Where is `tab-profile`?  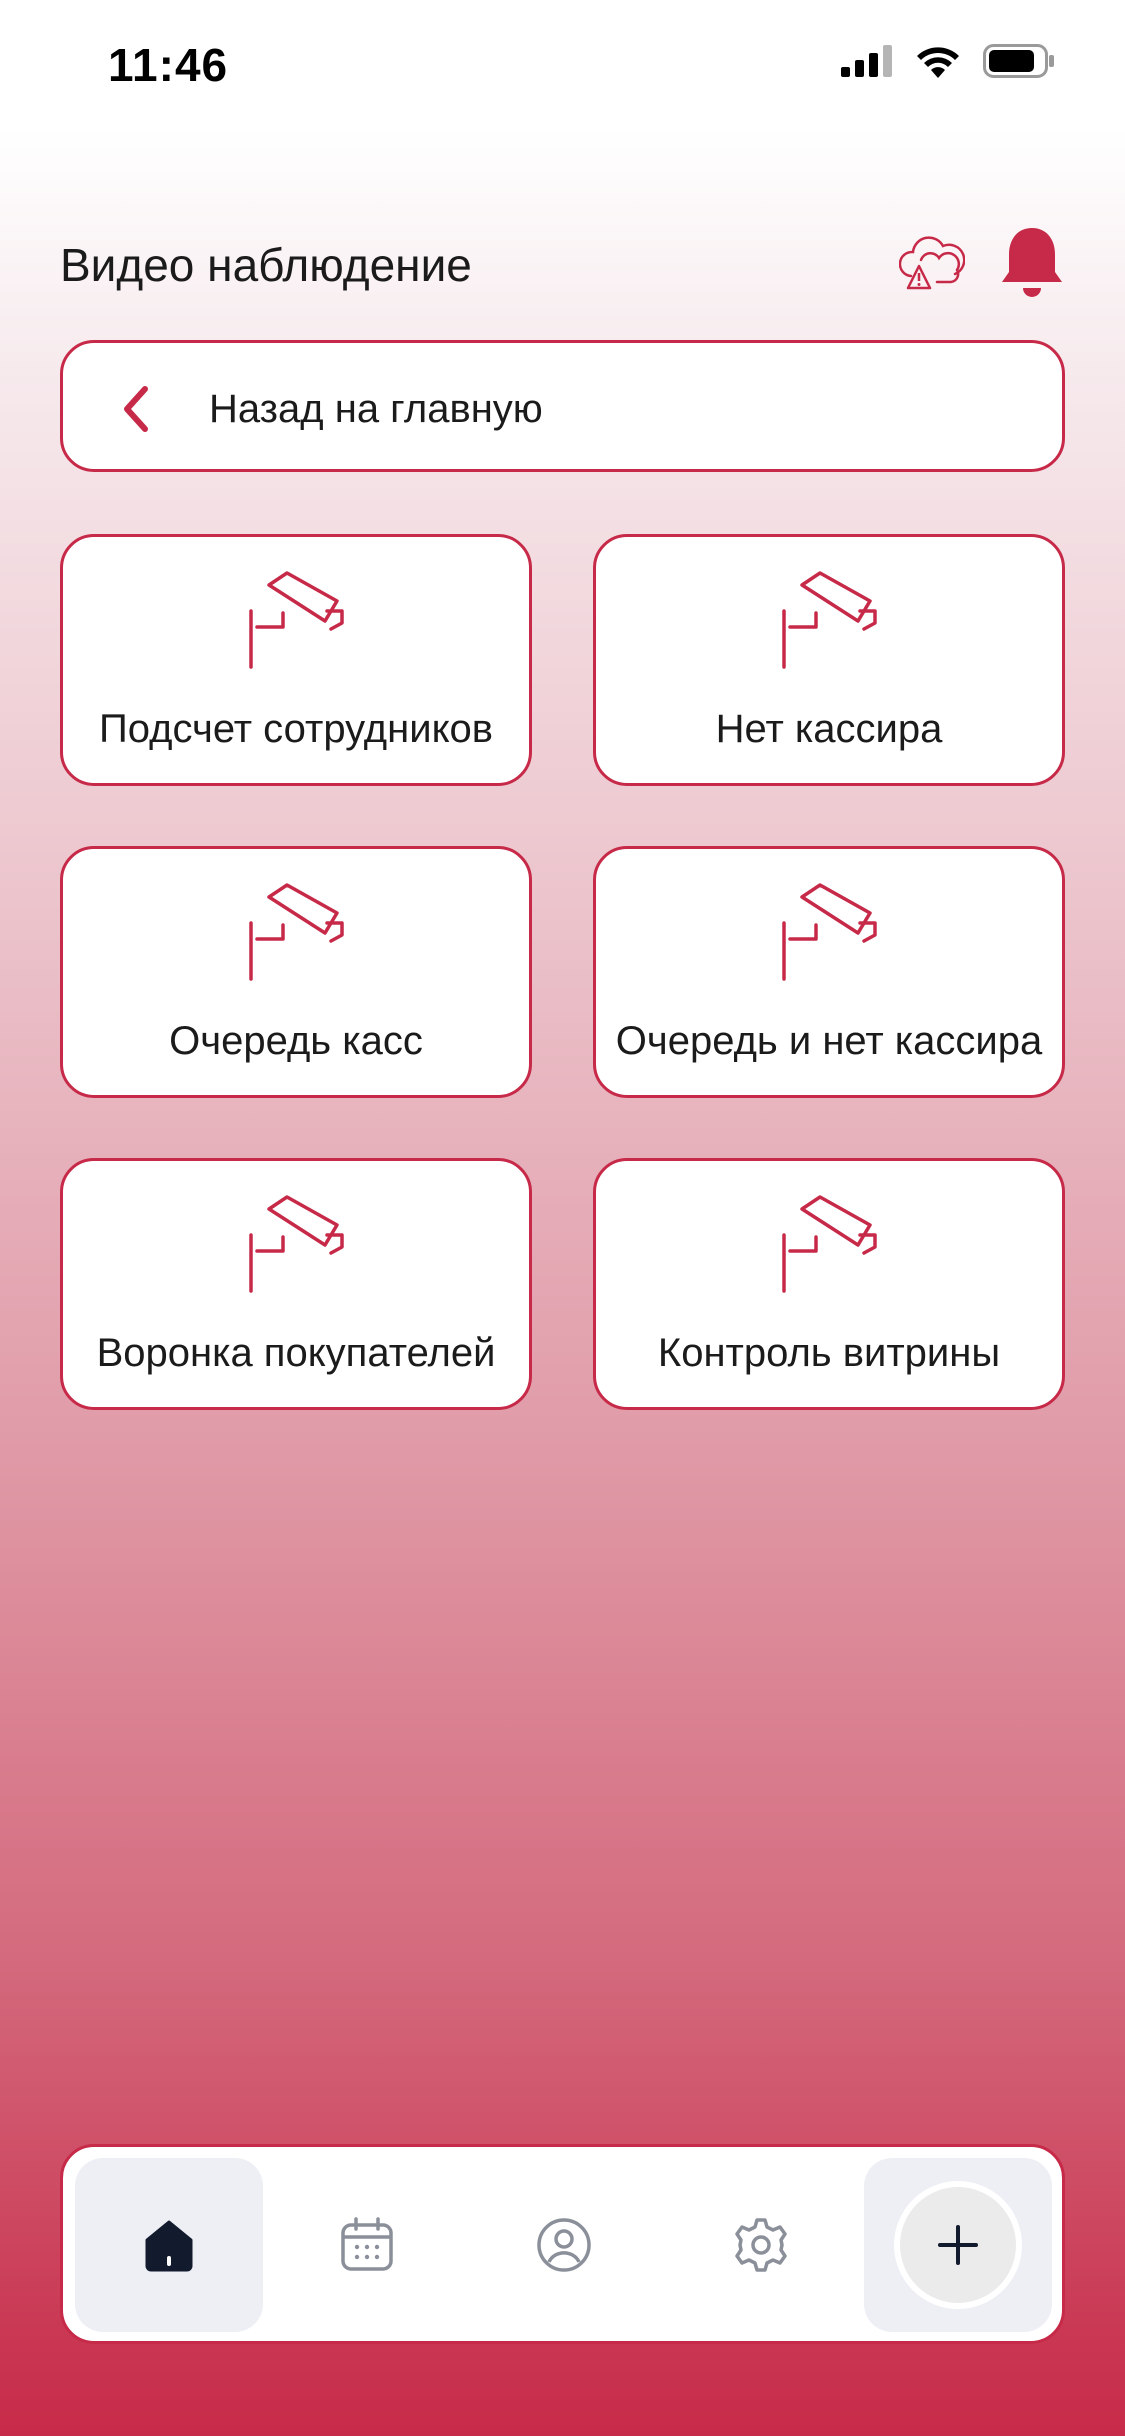 tab-profile is located at coordinates (564, 2245).